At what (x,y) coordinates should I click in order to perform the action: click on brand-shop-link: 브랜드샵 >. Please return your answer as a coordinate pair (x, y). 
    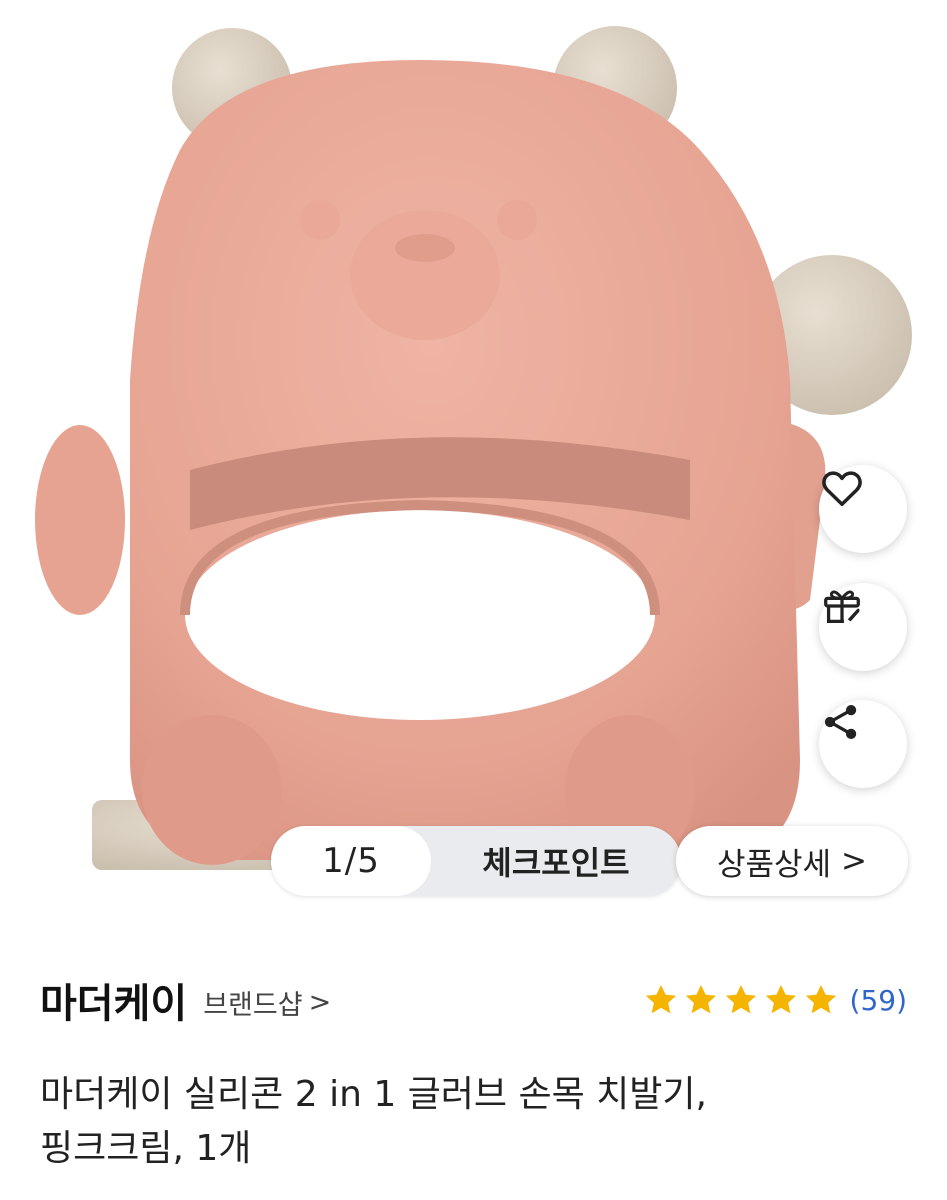
    Looking at the image, I should click on (267, 1002).